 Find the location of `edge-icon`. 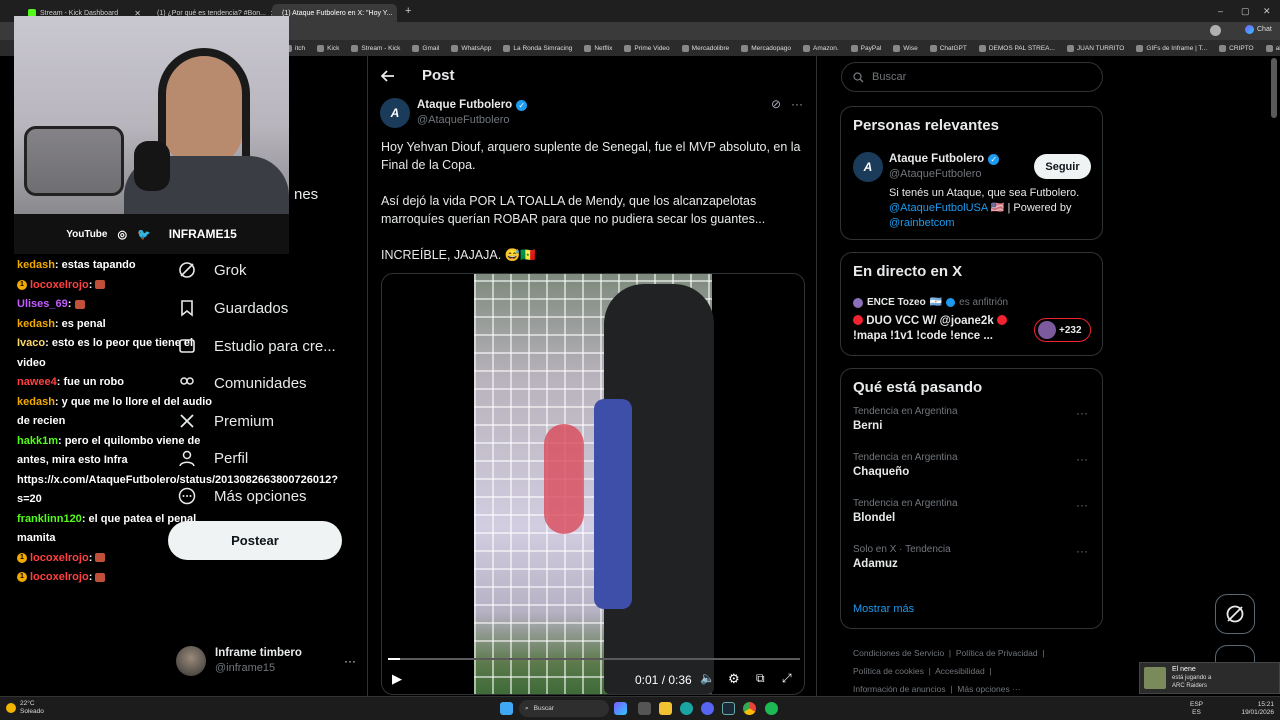

edge-icon is located at coordinates (686, 708).